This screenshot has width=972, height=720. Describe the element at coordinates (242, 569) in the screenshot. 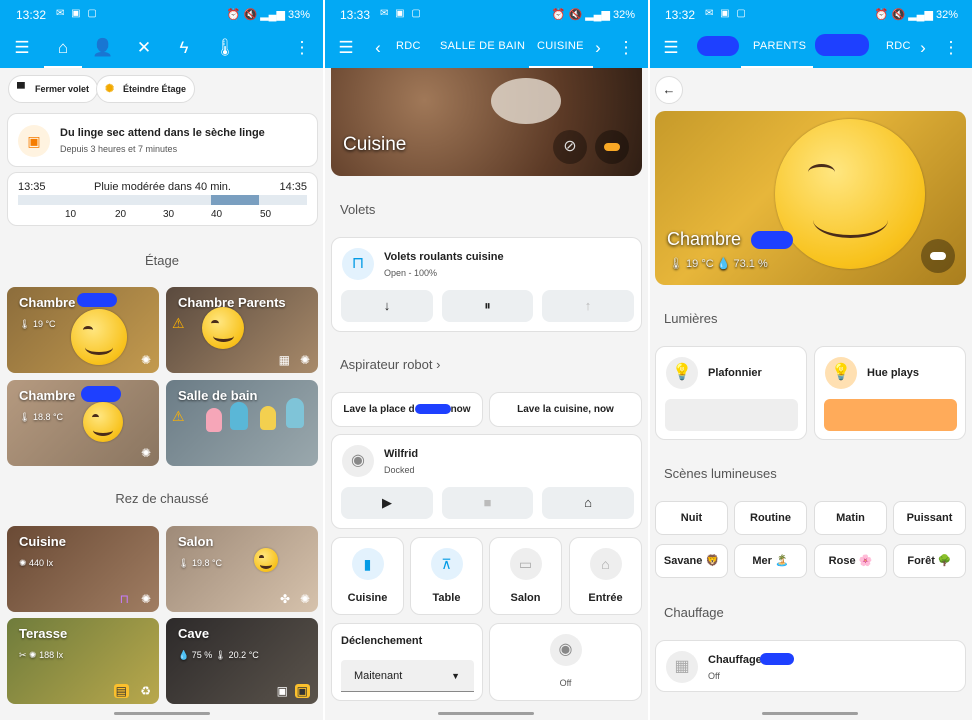

I see `room-card-salon: Salon 🌡 19.8 °C ✤ ✺` at that location.